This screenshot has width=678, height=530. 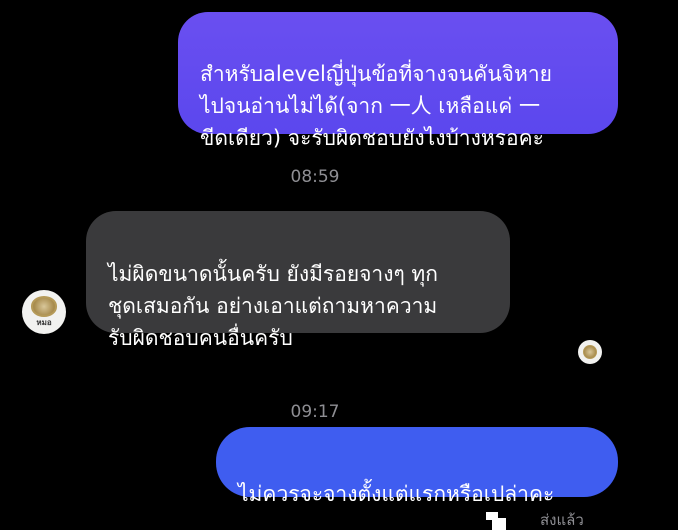 What do you see at coordinates (315, 177) in the screenshot?
I see `message-timestamp: 08:59` at bounding box center [315, 177].